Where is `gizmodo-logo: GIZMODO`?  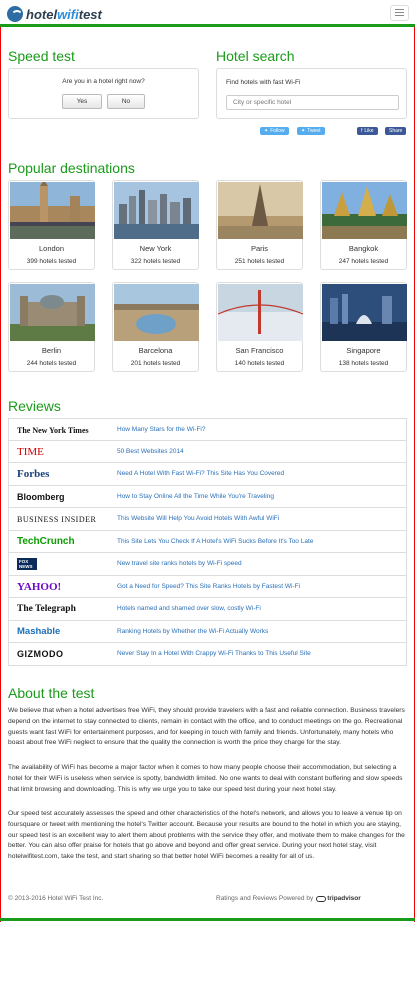 gizmodo-logo: GIZMODO is located at coordinates (40, 654).